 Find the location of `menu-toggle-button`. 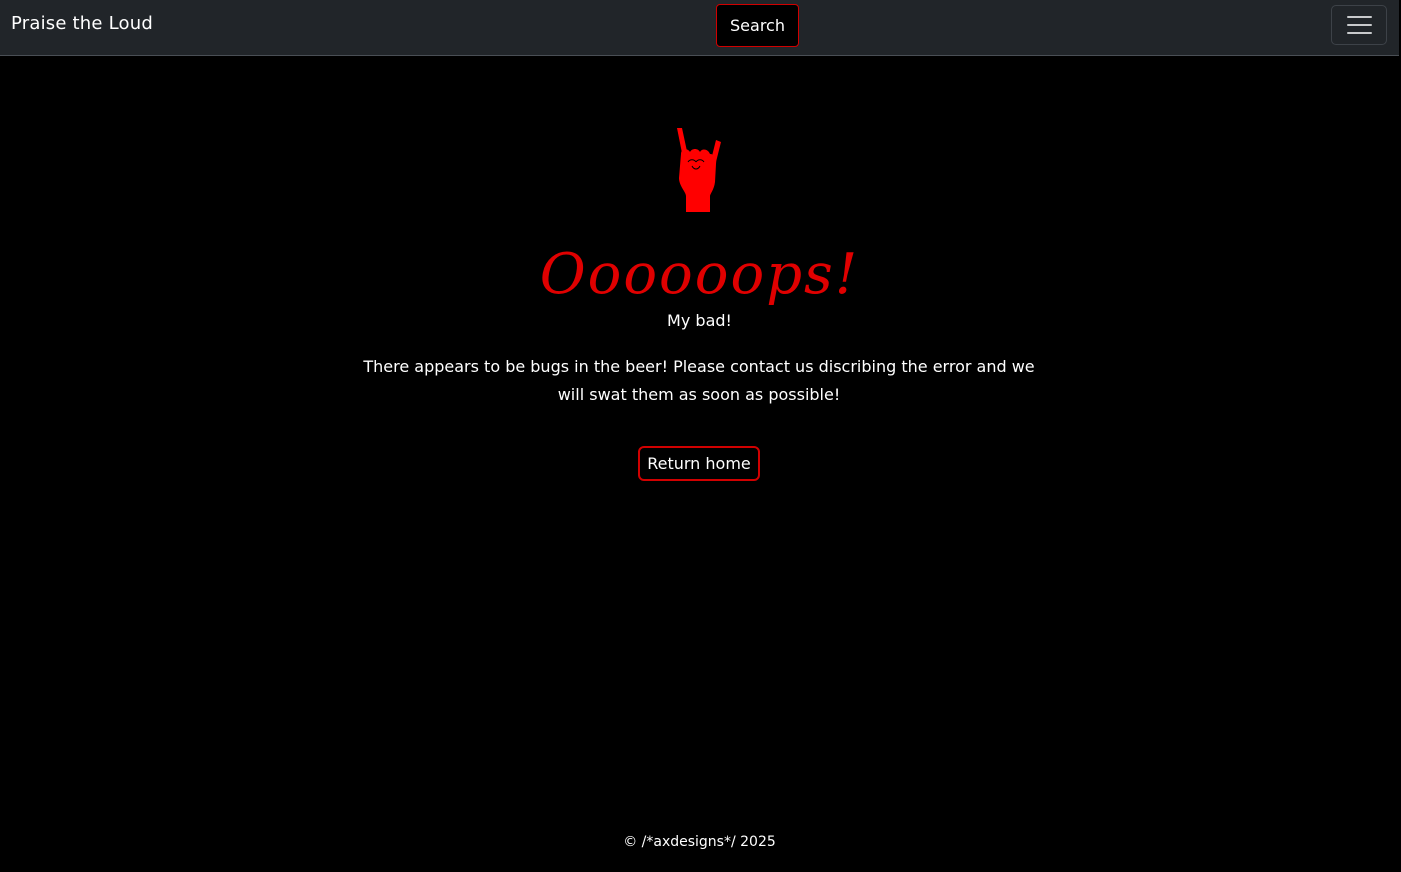

menu-toggle-button is located at coordinates (1359, 25).